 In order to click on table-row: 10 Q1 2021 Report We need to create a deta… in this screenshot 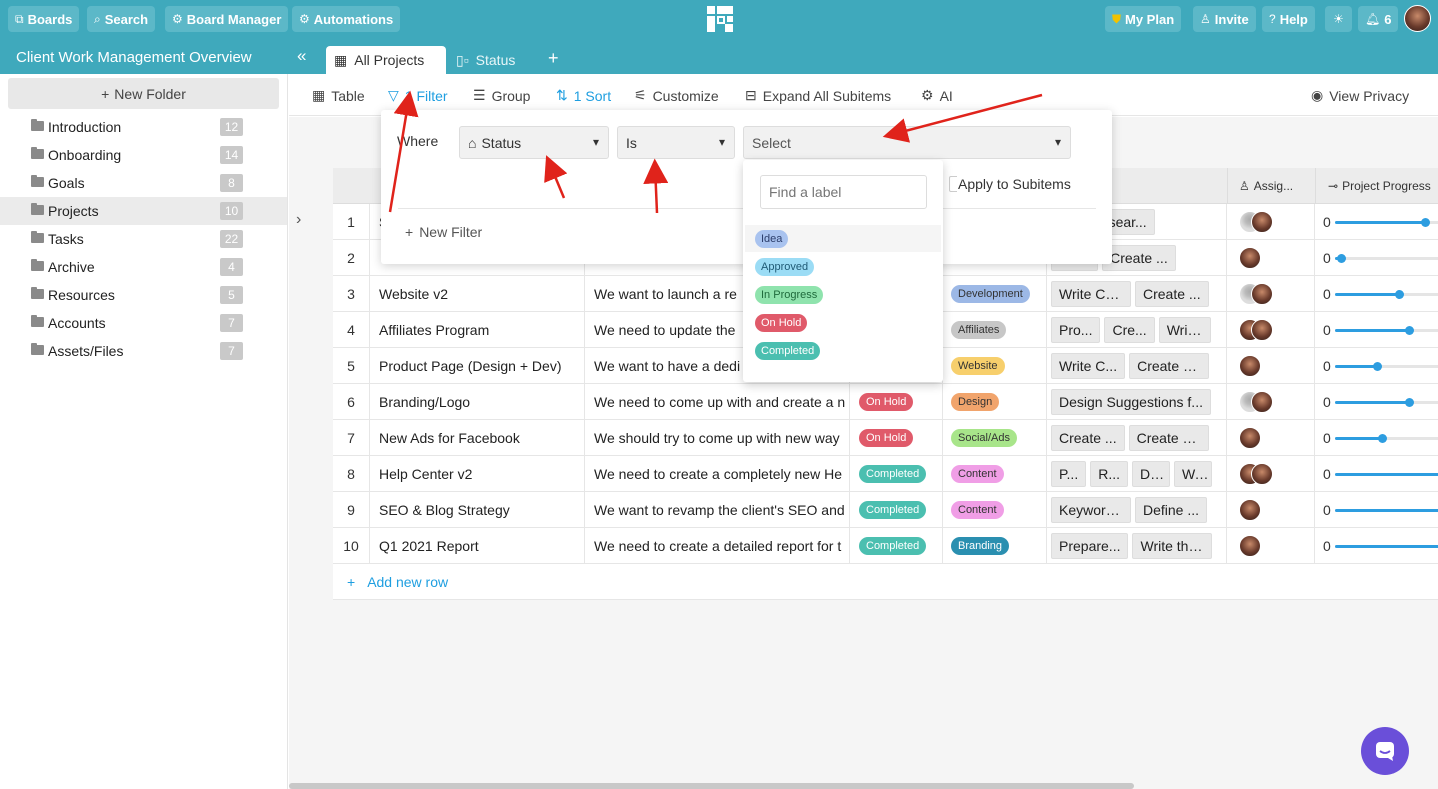, I will do `click(885, 546)`.